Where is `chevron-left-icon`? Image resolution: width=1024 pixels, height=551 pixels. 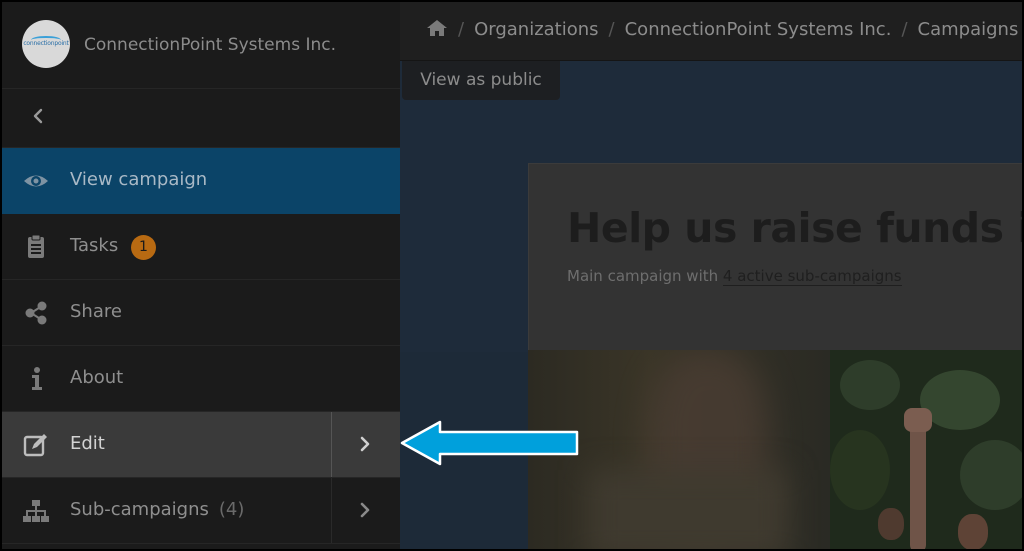
chevron-left-icon is located at coordinates (38, 116).